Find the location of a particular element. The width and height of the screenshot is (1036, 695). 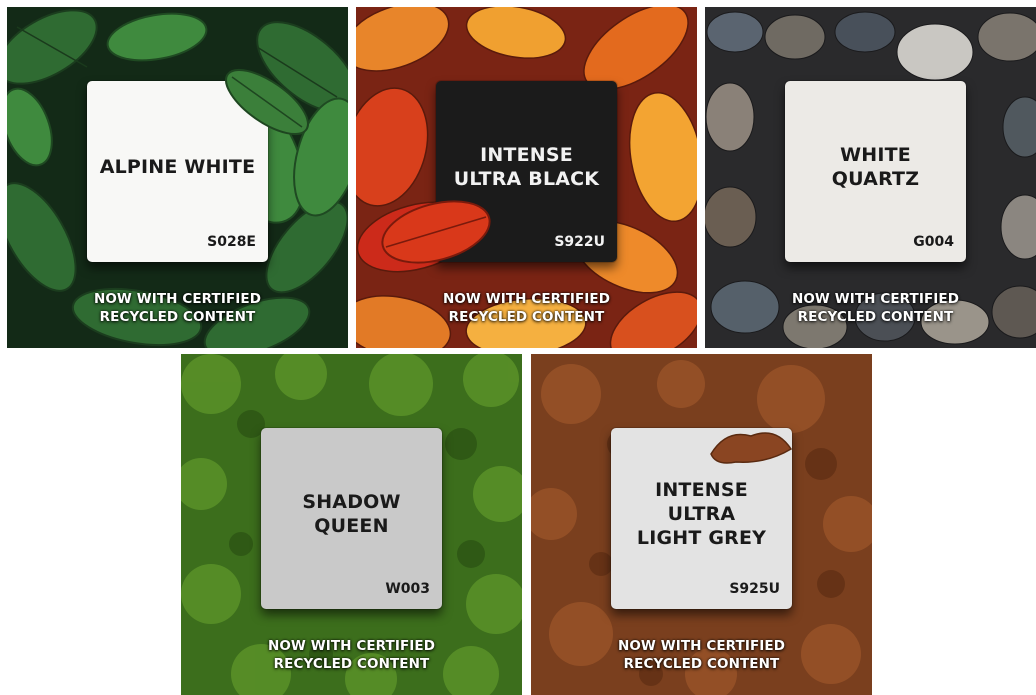

product-name: INTENSE ULTRA LIGHT GREY is located at coordinates (701, 513).